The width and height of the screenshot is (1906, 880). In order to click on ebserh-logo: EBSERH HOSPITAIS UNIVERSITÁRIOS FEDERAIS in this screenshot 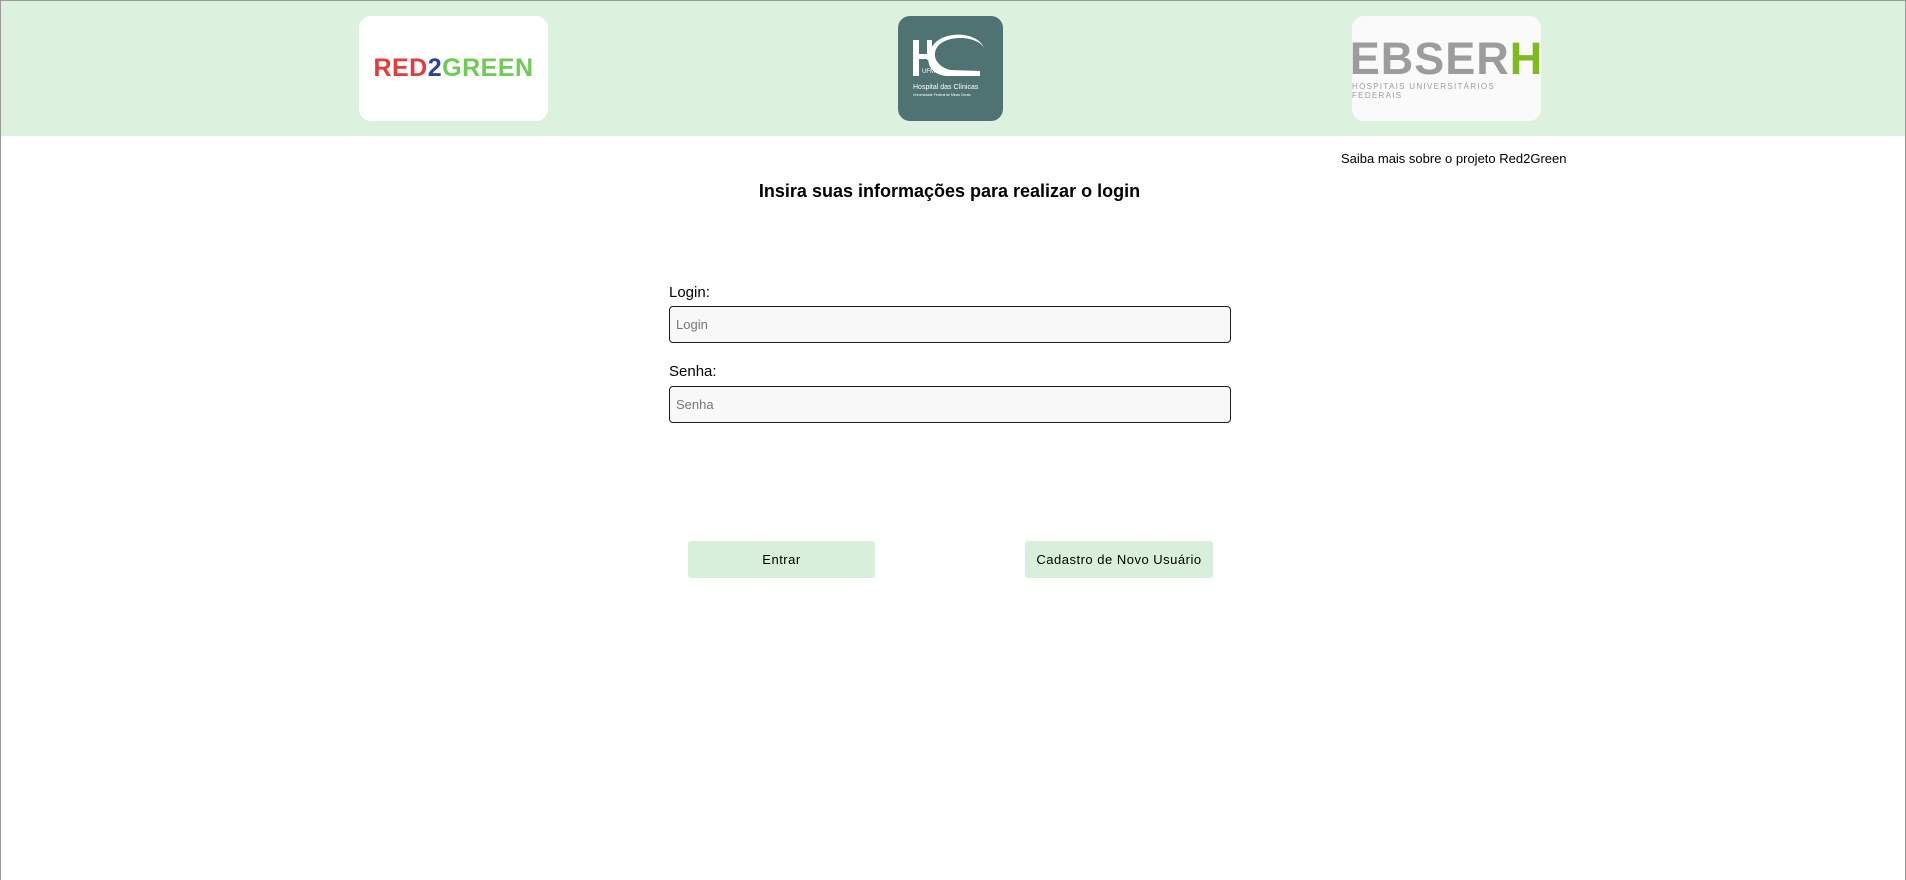, I will do `click(1446, 68)`.